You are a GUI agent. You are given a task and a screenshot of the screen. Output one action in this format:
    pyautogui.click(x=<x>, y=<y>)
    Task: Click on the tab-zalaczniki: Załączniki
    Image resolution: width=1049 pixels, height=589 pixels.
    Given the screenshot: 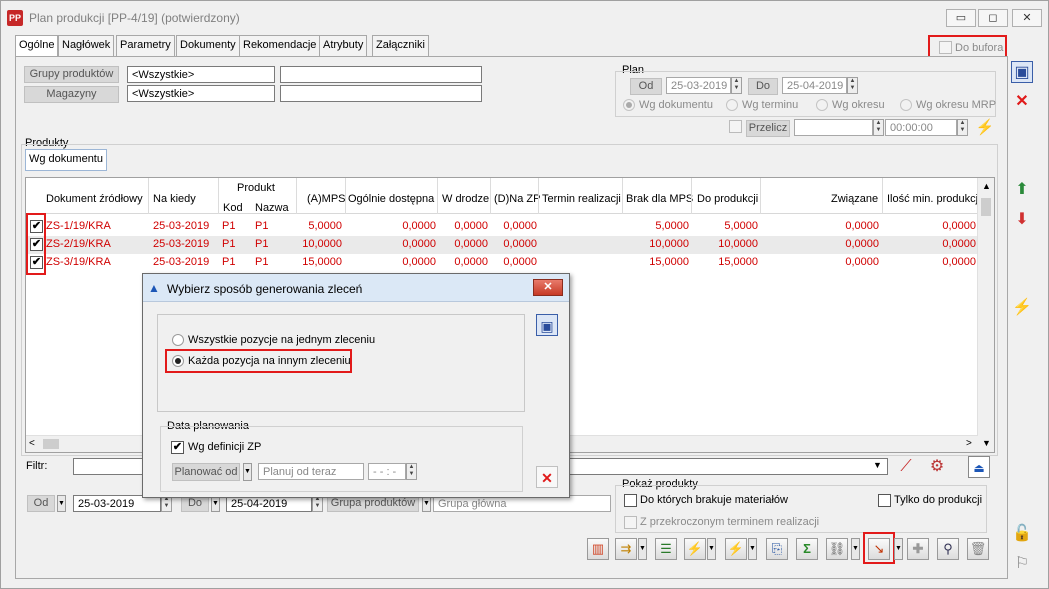 What is the action you would take?
    pyautogui.click(x=400, y=46)
    